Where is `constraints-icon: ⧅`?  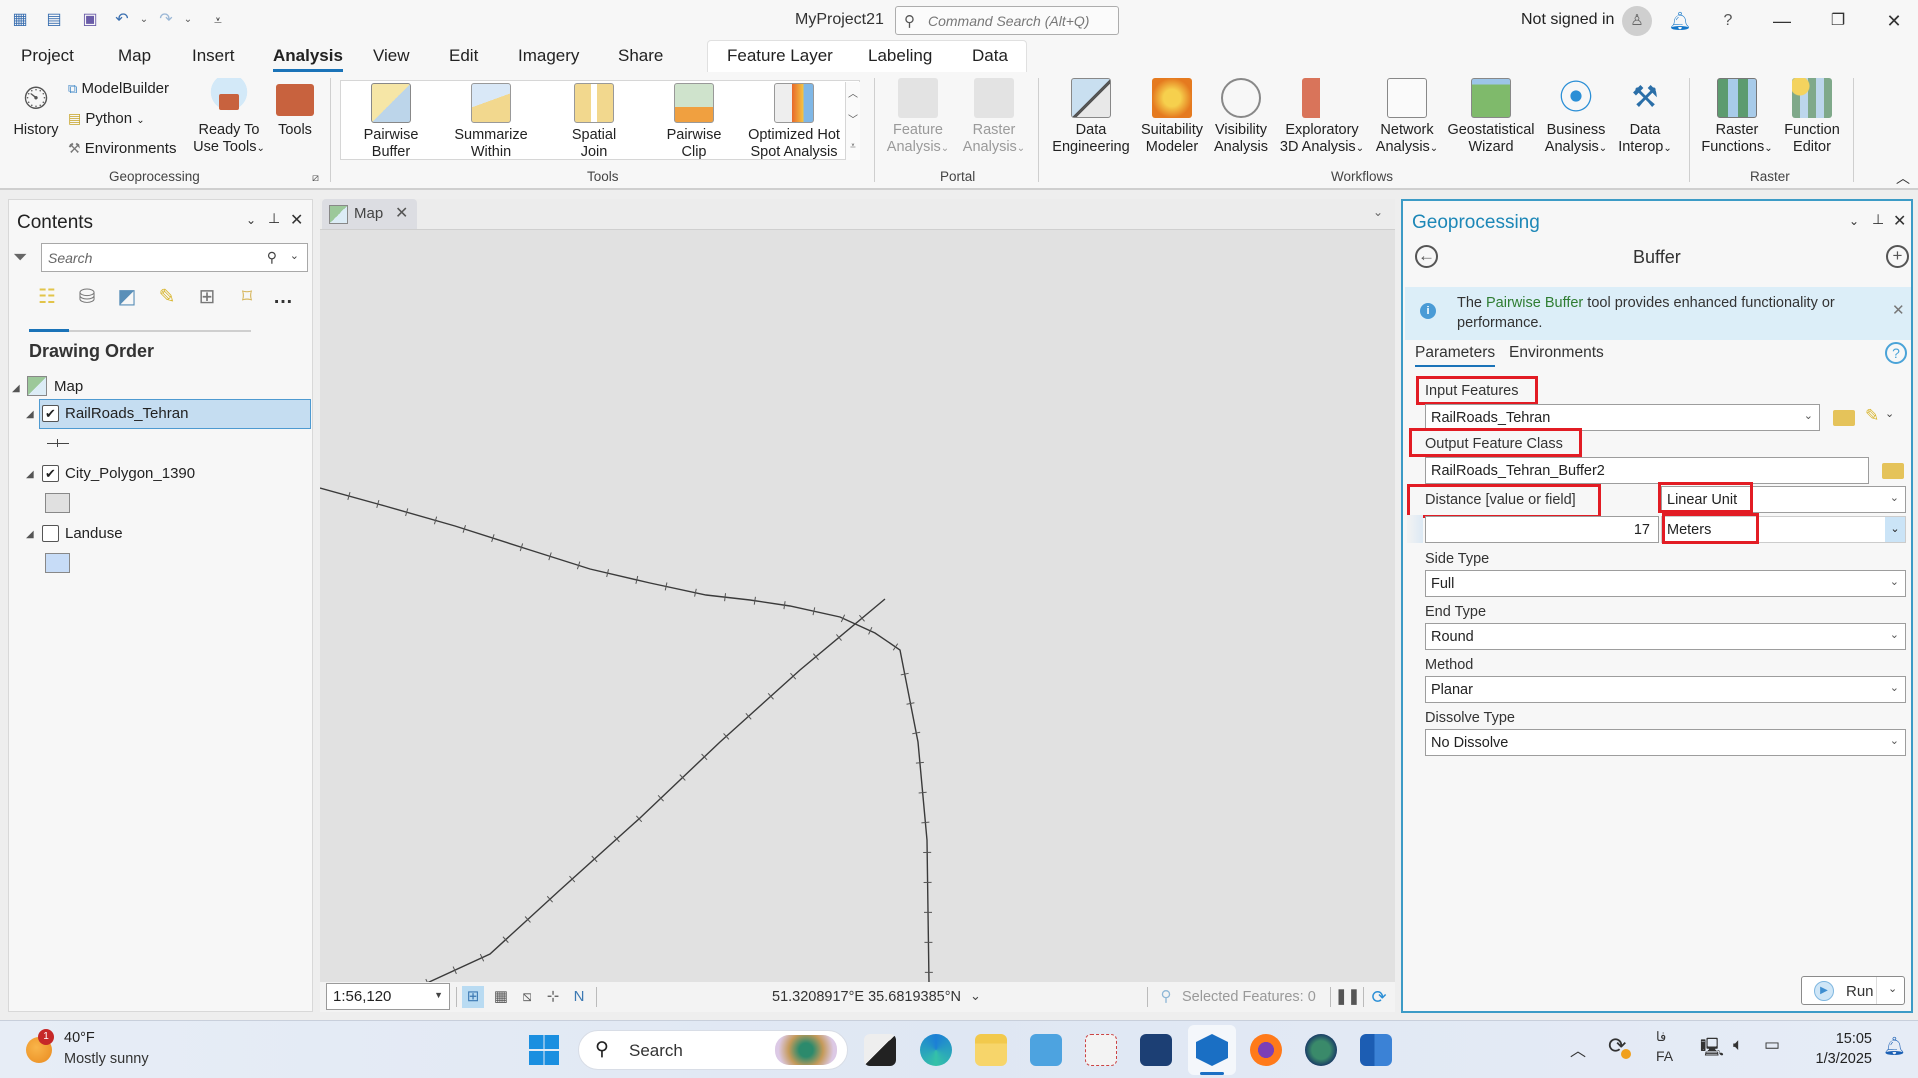 constraints-icon: ⧅ is located at coordinates (527, 997).